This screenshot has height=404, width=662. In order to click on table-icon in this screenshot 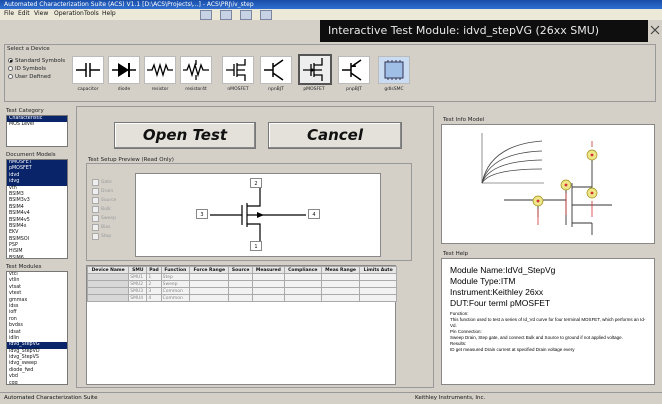, I will do `click(246, 15)`.